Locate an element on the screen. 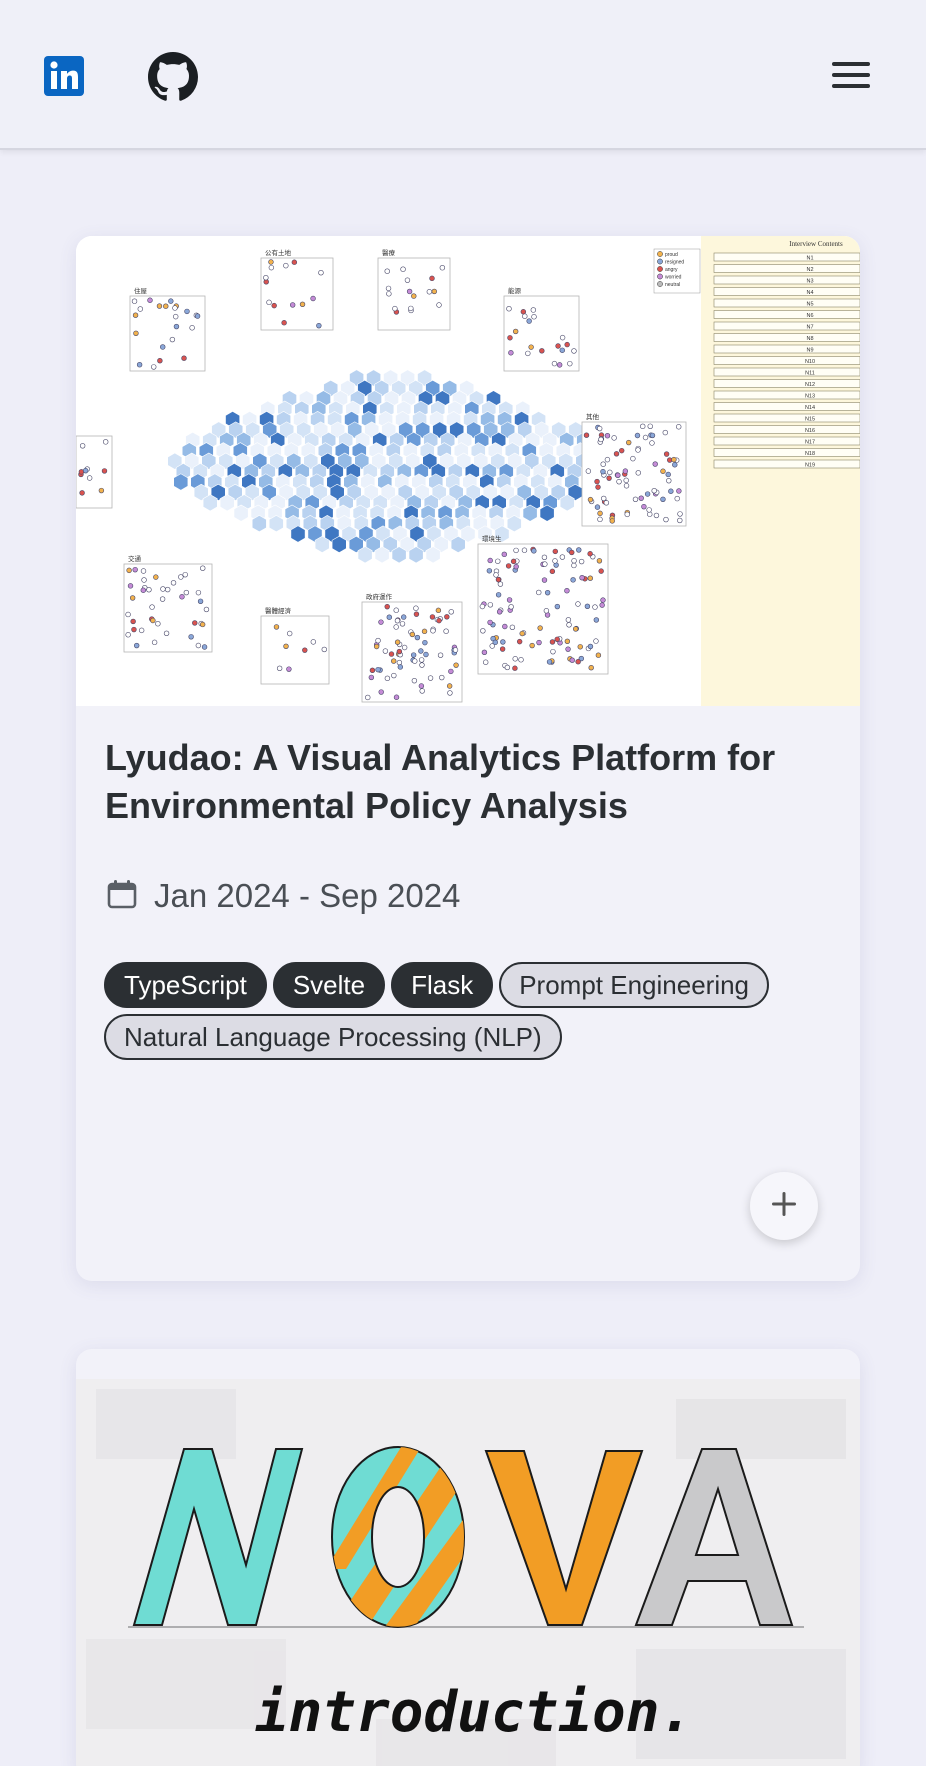 This screenshot has height=1766, width=926. github-icon is located at coordinates (173, 77).